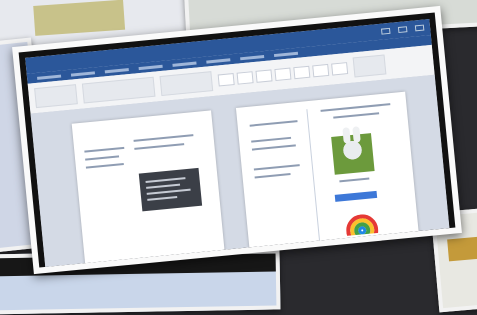 The image size is (477, 315). What do you see at coordinates (118, 90) in the screenshot?
I see `font-group` at bounding box center [118, 90].